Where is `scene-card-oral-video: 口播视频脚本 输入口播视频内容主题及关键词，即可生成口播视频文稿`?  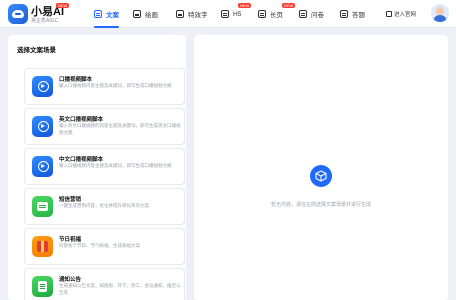 scene-card-oral-video: 口播视频脚本 输入口播视频内容主题及关键词，即可生成口播视频文稿 is located at coordinates (104, 86).